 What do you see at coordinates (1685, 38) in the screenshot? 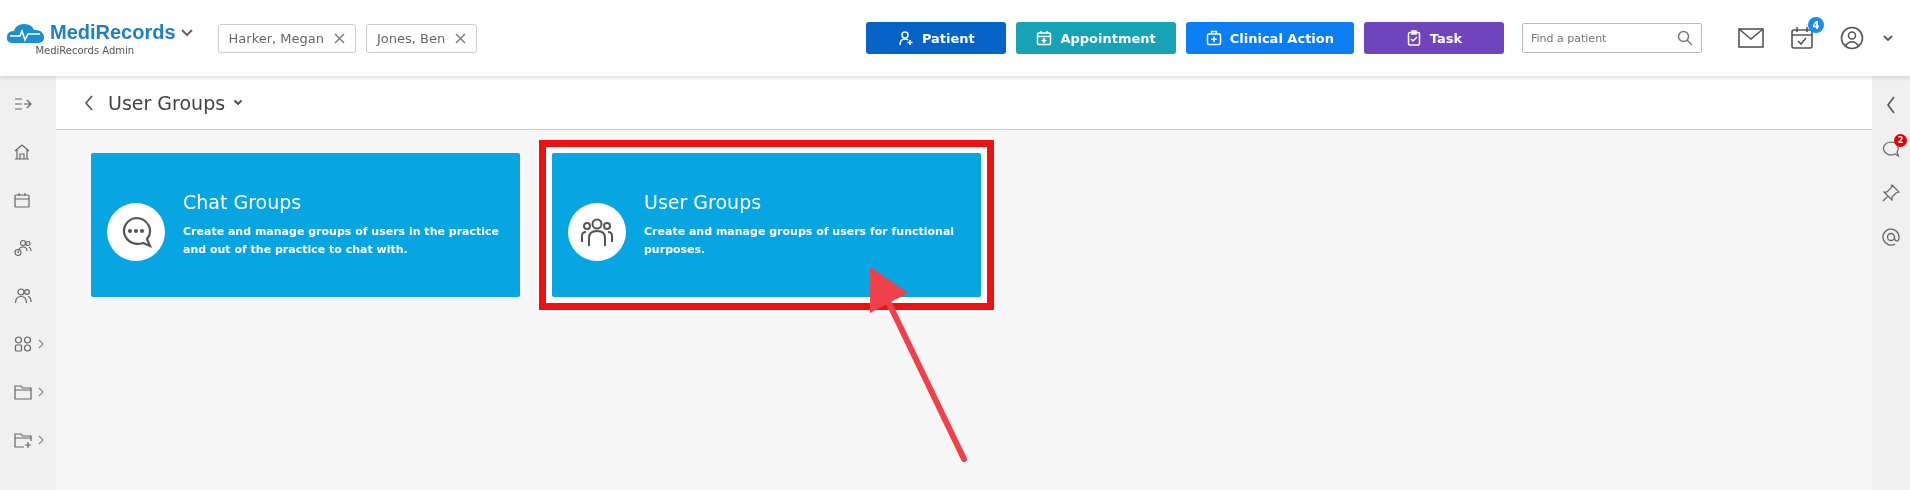
I see `search-icon` at bounding box center [1685, 38].